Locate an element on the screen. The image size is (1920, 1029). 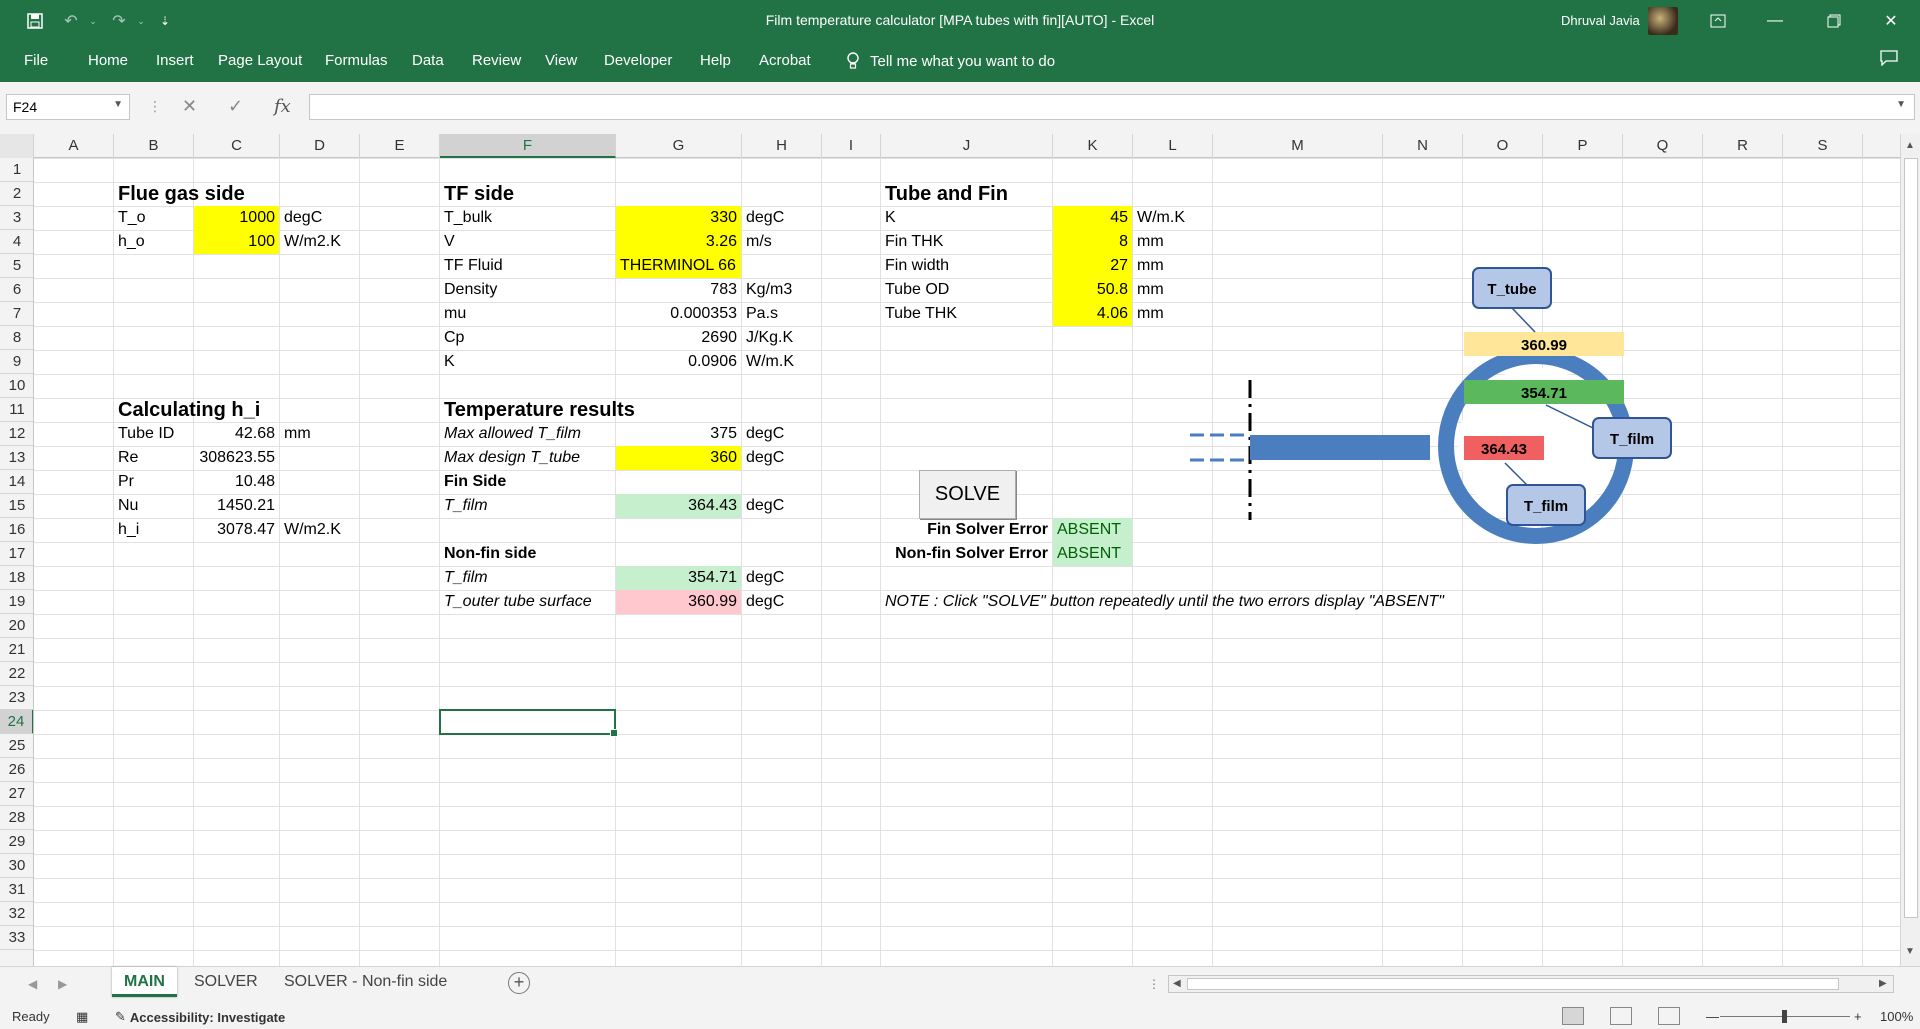
cell-value: 1450.21 is located at coordinates (236, 506).